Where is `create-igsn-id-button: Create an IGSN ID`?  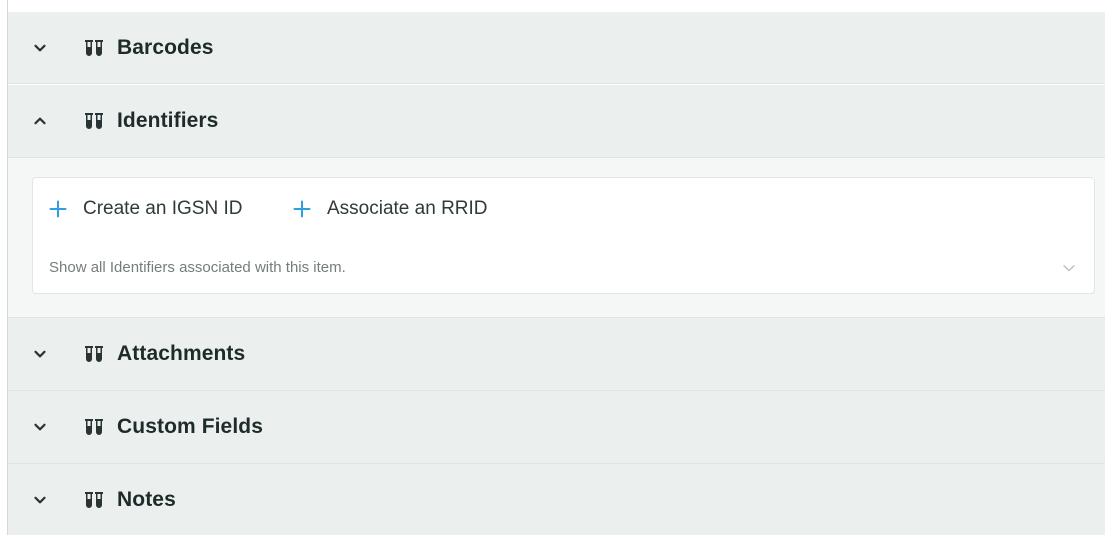 create-igsn-id-button: Create an IGSN ID is located at coordinates (145, 209).